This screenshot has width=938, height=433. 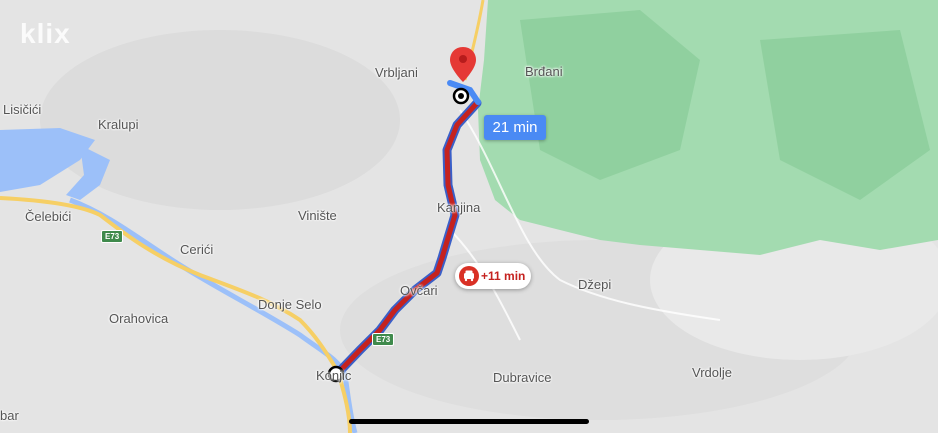 I want to click on home-indicator, so click(x=469, y=421).